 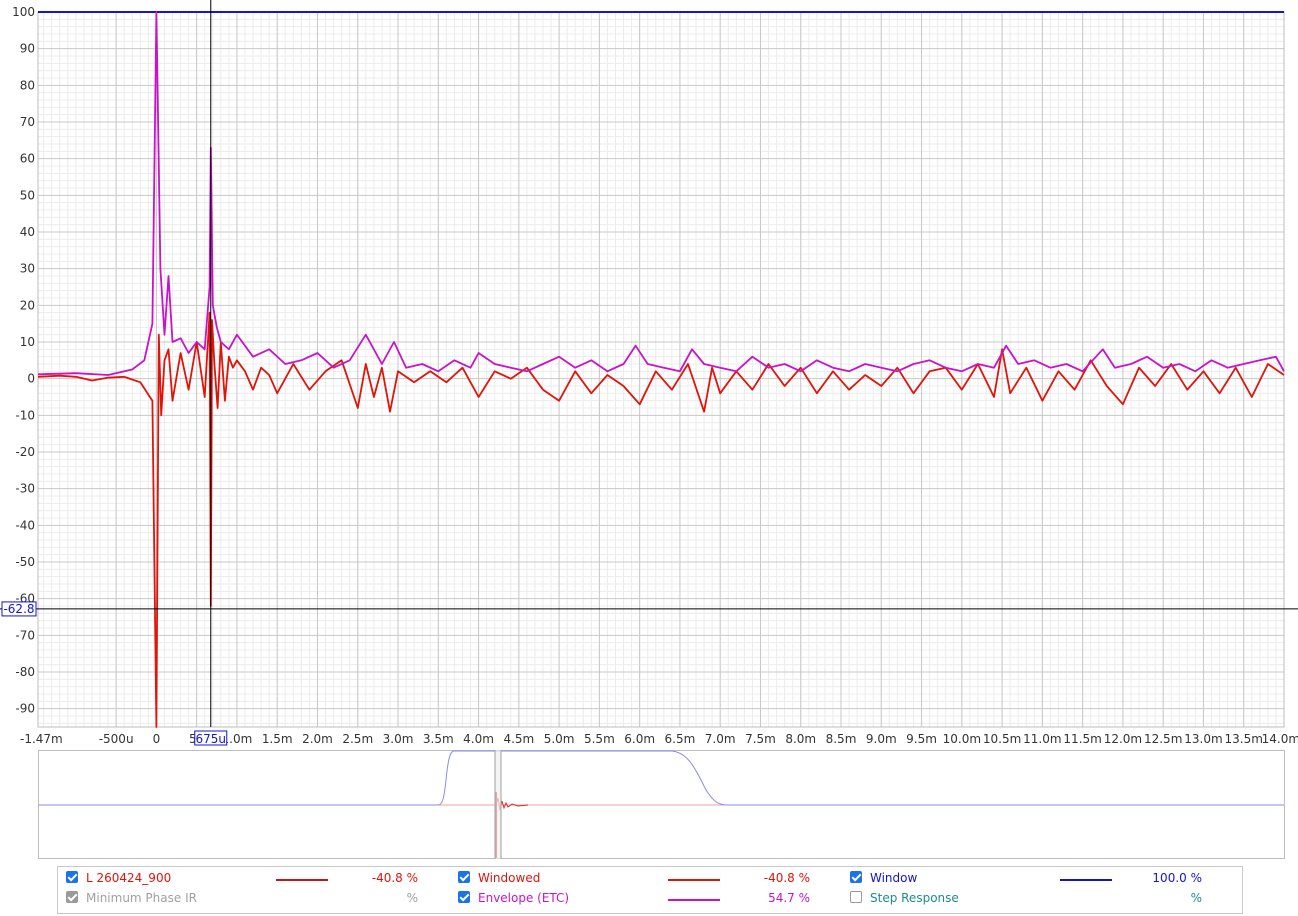 I want to click on x-tick-label: 13.0m, so click(x=1203, y=739).